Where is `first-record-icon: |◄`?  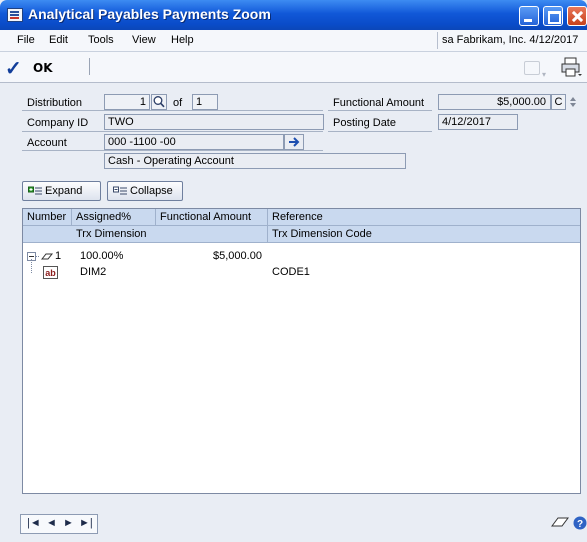
first-record-icon: |◄ is located at coordinates (34, 523).